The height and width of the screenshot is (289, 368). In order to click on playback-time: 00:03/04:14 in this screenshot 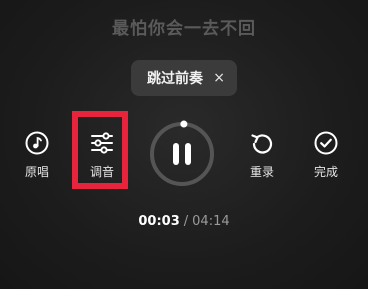, I will do `click(184, 221)`.